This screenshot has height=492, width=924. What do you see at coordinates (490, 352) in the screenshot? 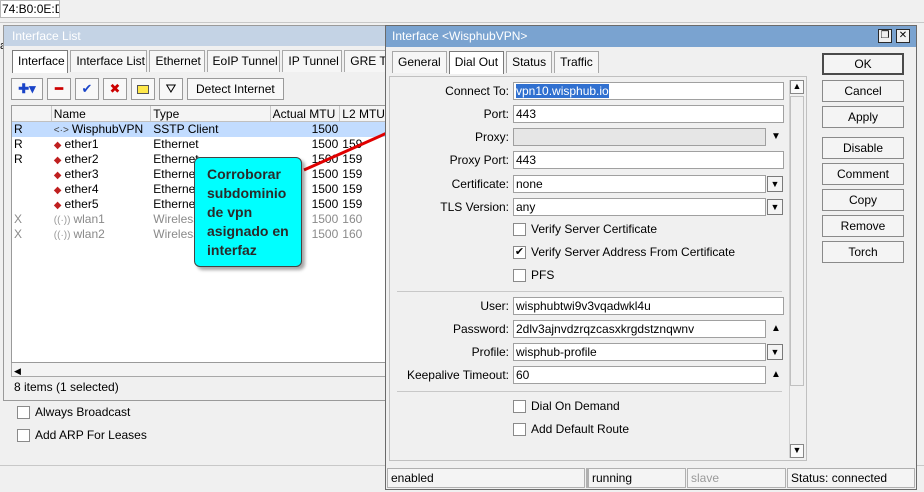
I see `profile-label: Profile:` at bounding box center [490, 352].